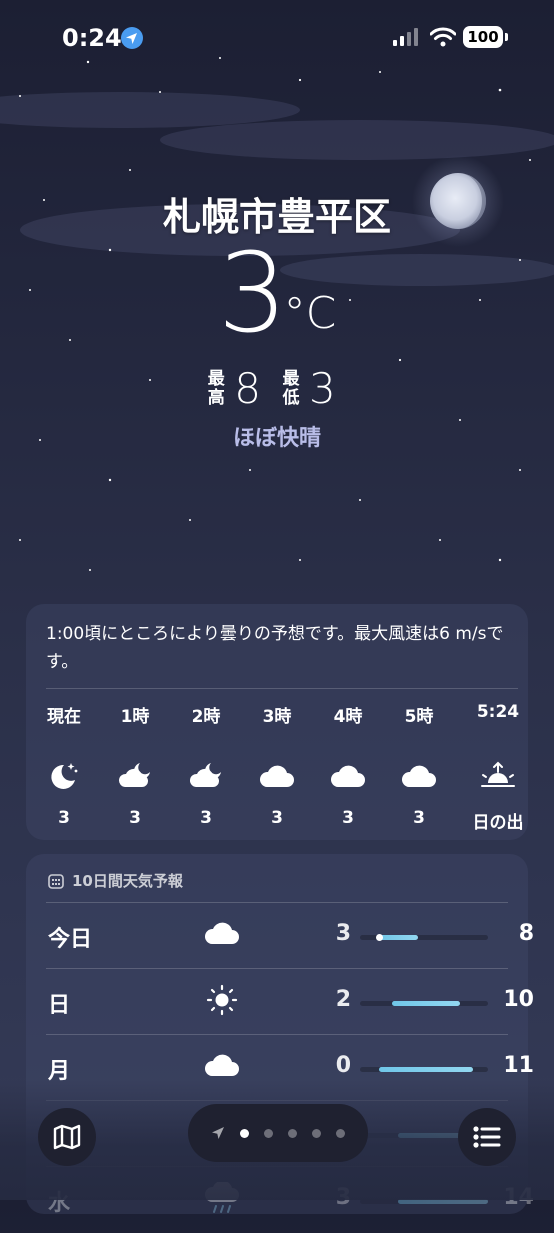  I want to click on calendar-icon, so click(56, 881).